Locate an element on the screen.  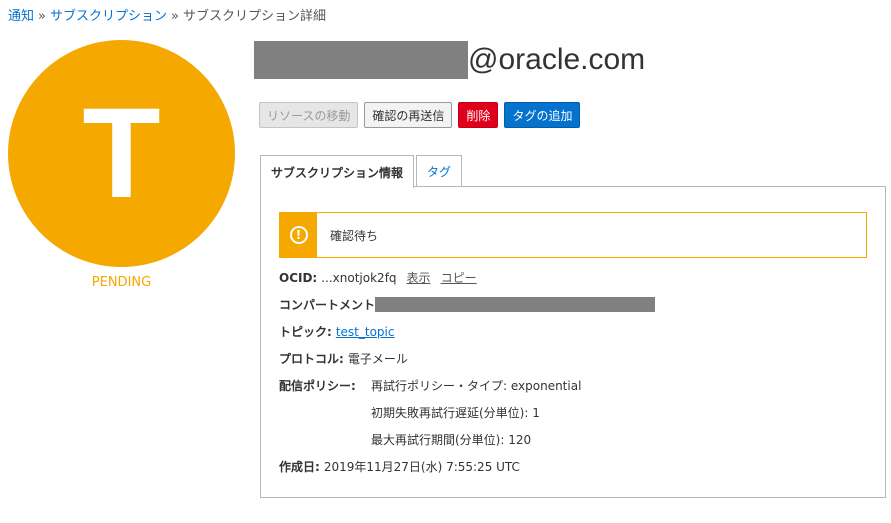
redacted-email-user is located at coordinates (361, 60).